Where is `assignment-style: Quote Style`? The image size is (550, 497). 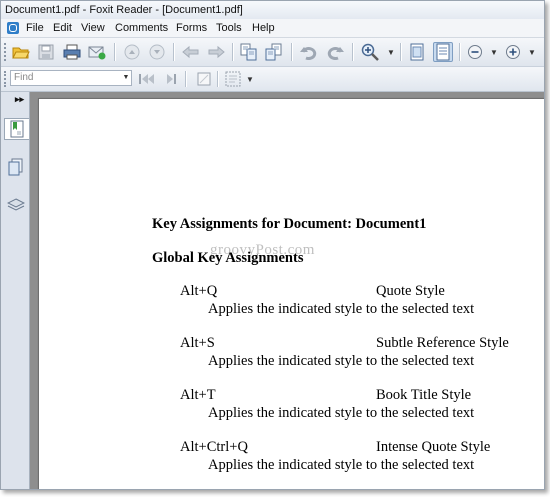
assignment-style: Quote Style is located at coordinates (410, 291).